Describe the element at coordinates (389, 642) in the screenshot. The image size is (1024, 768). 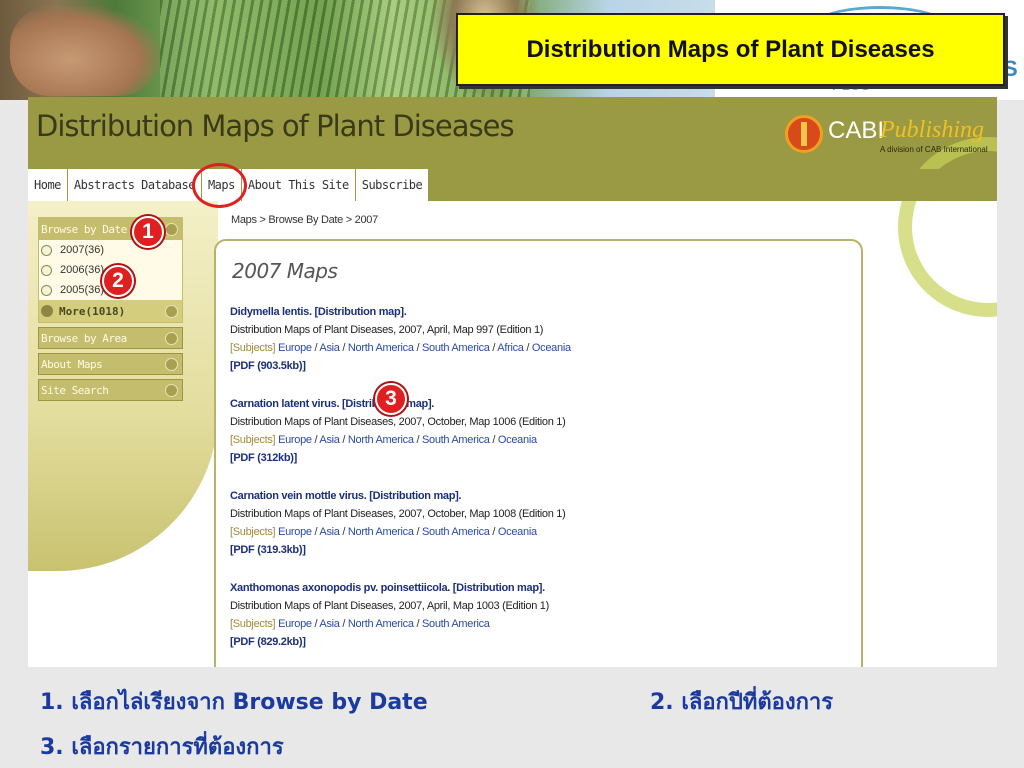
I see `pdf-link: [PDF (829.2kb)]` at that location.